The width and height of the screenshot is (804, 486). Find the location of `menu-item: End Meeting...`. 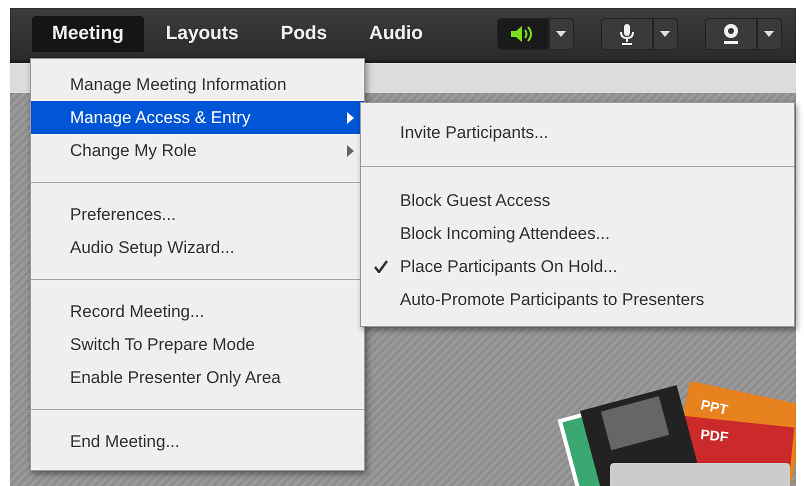

menu-item: End Meeting... is located at coordinates (197, 441).